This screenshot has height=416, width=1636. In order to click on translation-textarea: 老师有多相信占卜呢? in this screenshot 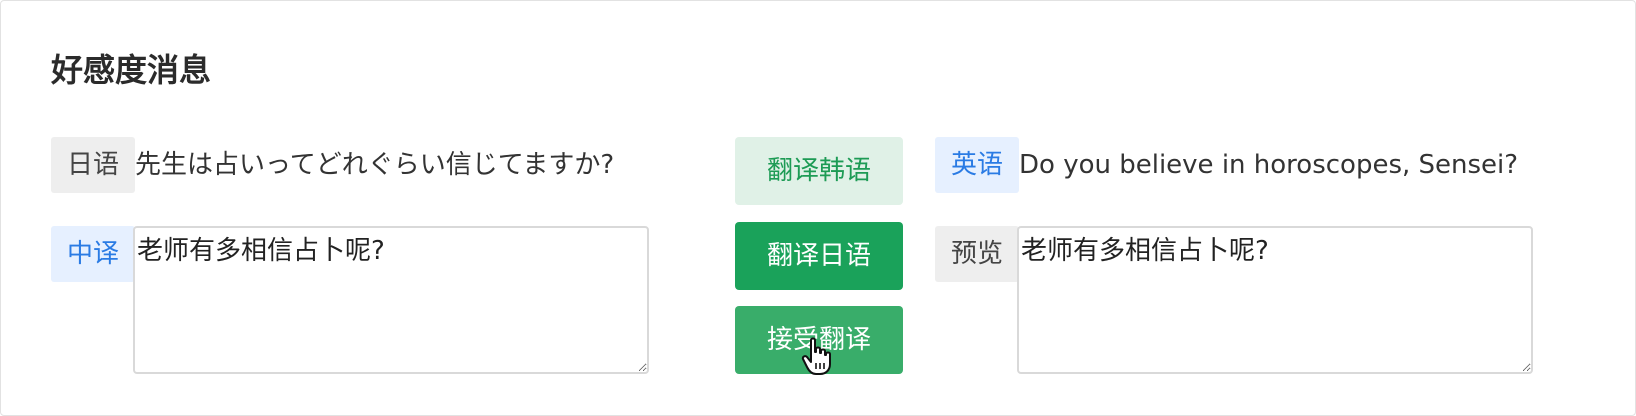, I will do `click(391, 300)`.